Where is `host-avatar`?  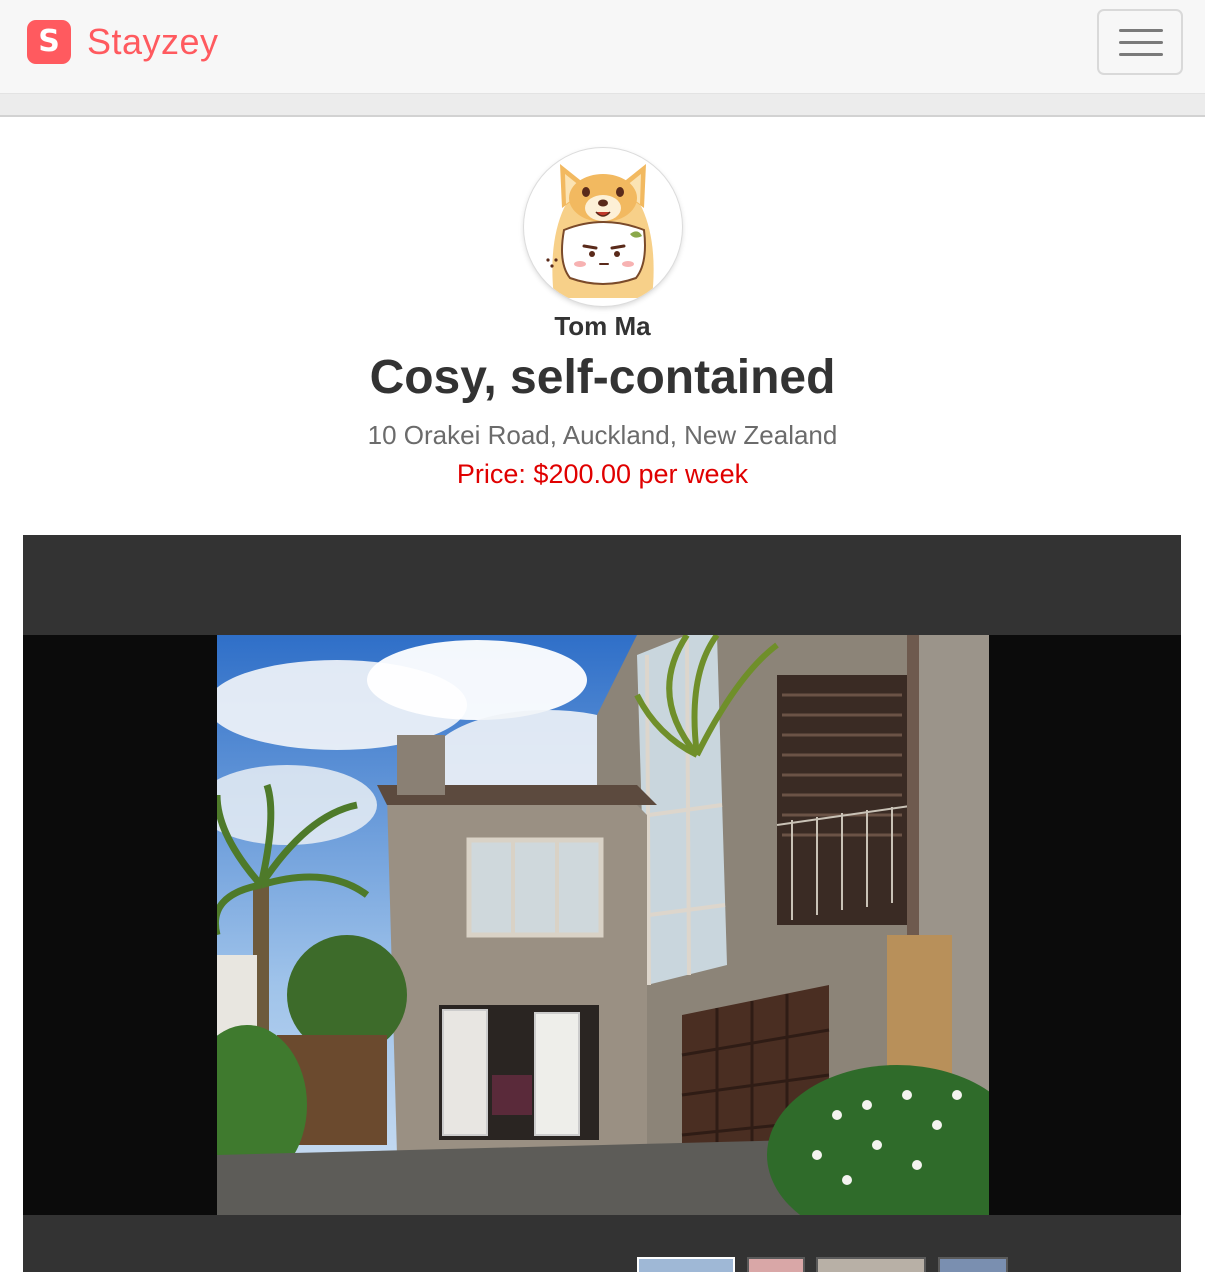 host-avatar is located at coordinates (603, 227).